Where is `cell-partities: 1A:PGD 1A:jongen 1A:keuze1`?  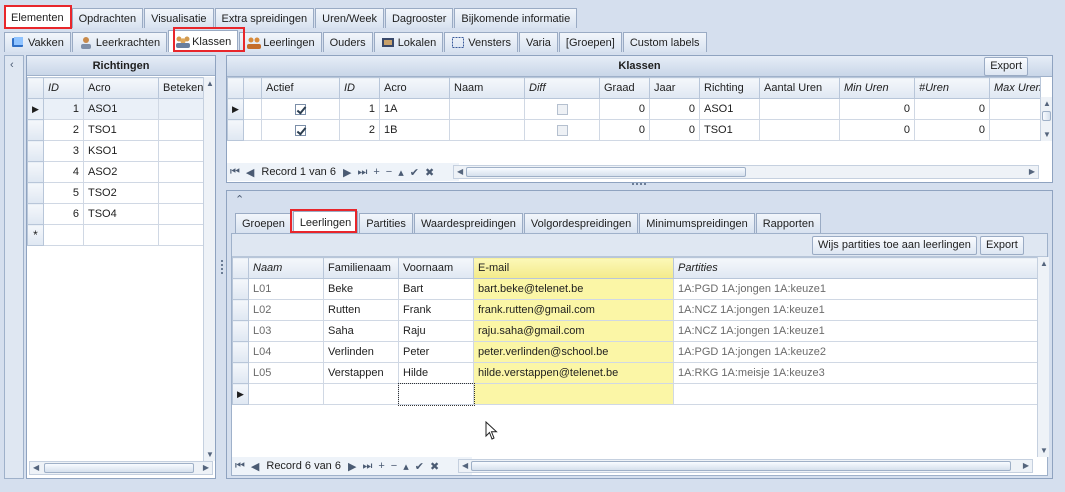 cell-partities: 1A:PGD 1A:jongen 1A:keuze1 is located at coordinates (855, 289).